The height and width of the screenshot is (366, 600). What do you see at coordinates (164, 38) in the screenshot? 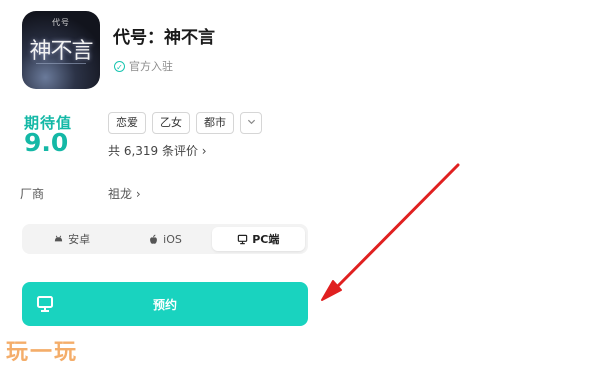
I see `game-title: 代号：神不言` at bounding box center [164, 38].